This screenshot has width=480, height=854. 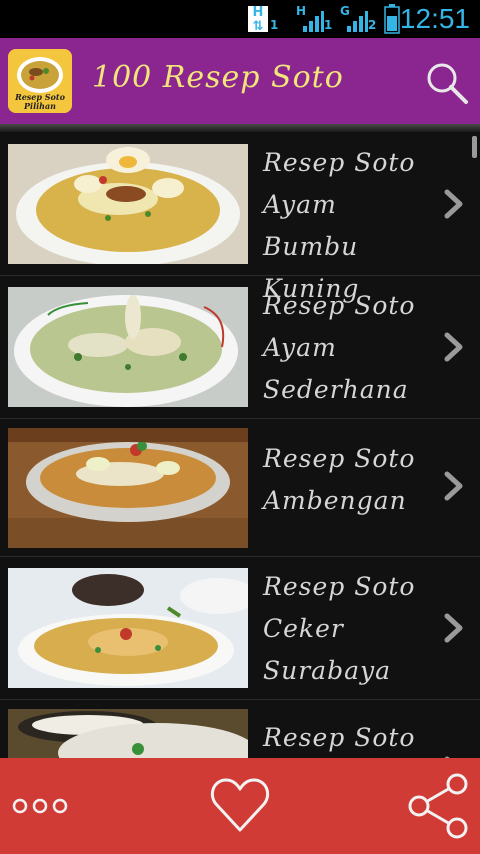 I want to click on share-icon, so click(x=438, y=806).